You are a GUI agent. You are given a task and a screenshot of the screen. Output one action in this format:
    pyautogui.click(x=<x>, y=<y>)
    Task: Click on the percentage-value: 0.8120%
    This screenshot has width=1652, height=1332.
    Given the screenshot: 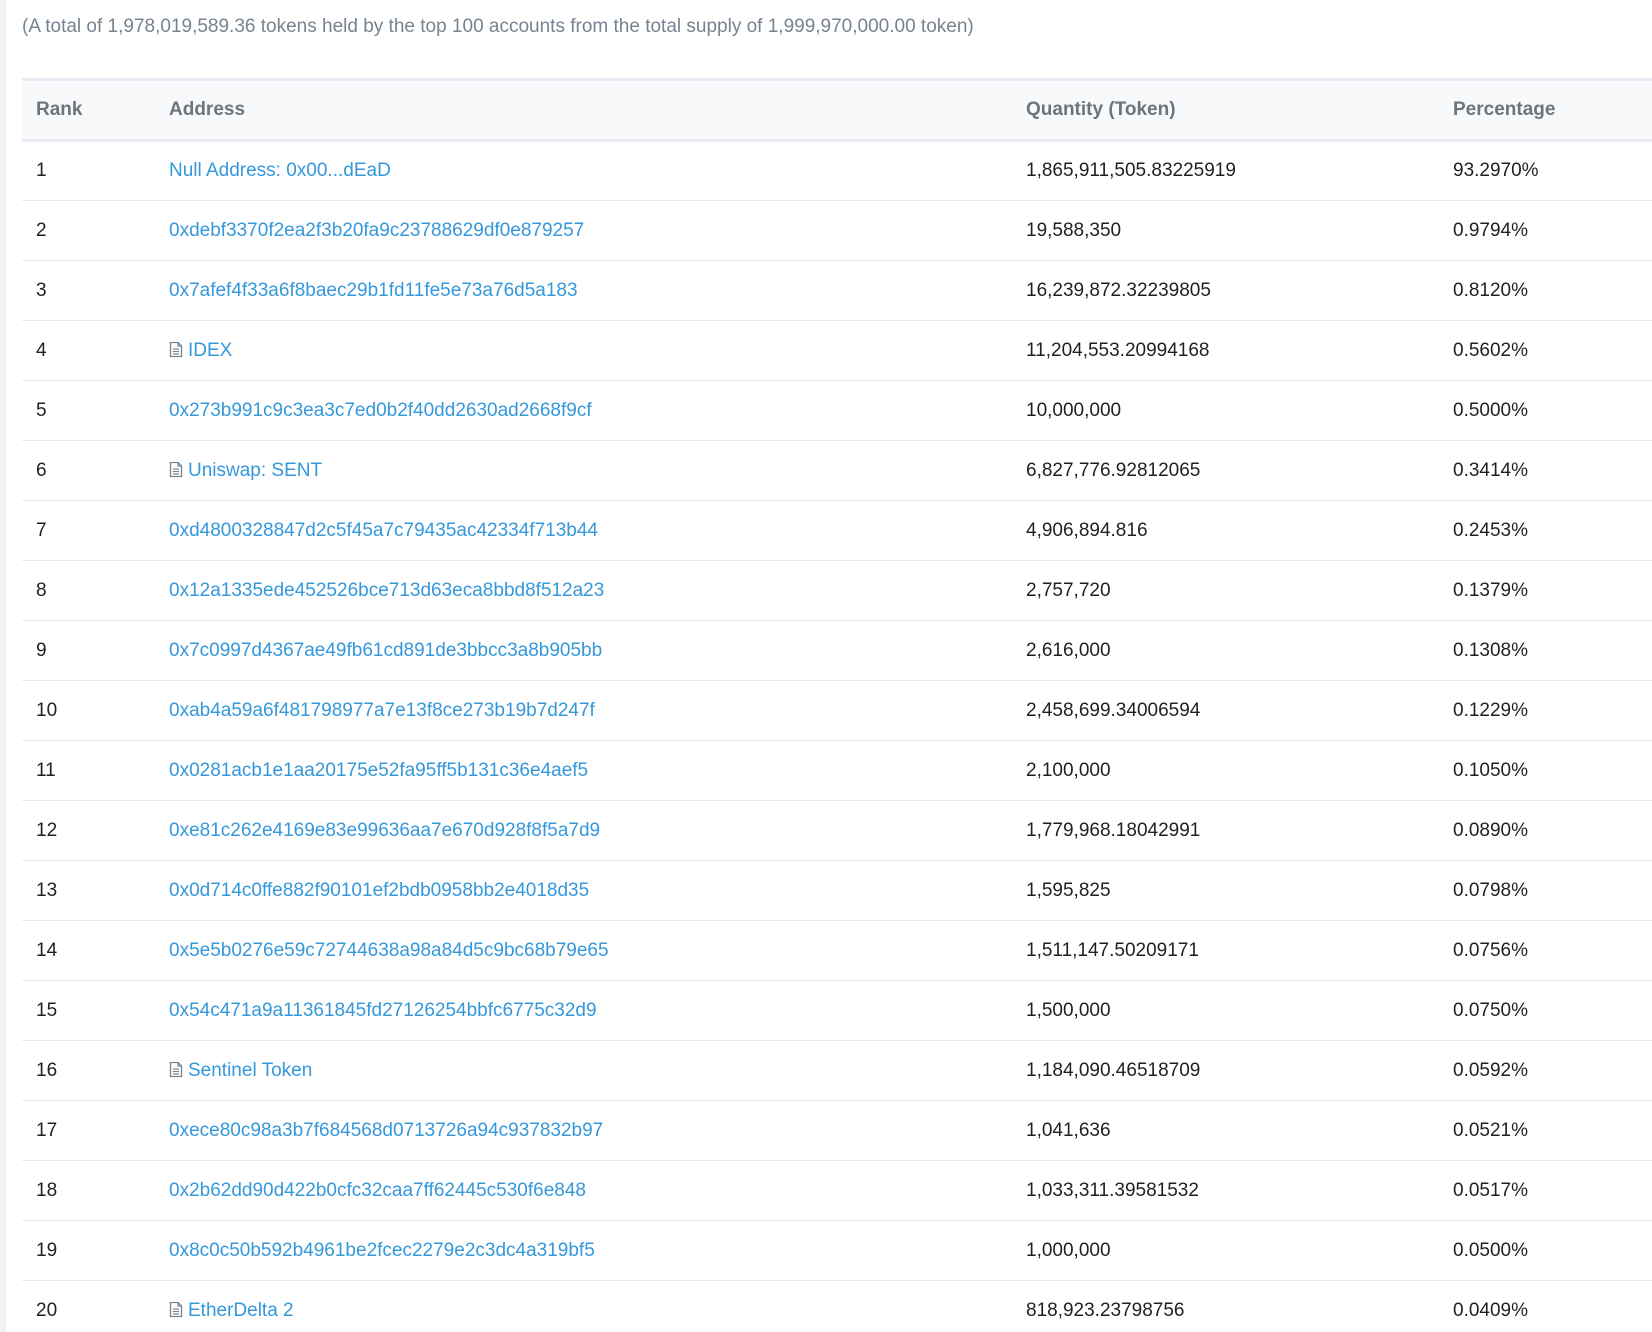 What is the action you would take?
    pyautogui.click(x=1491, y=290)
    